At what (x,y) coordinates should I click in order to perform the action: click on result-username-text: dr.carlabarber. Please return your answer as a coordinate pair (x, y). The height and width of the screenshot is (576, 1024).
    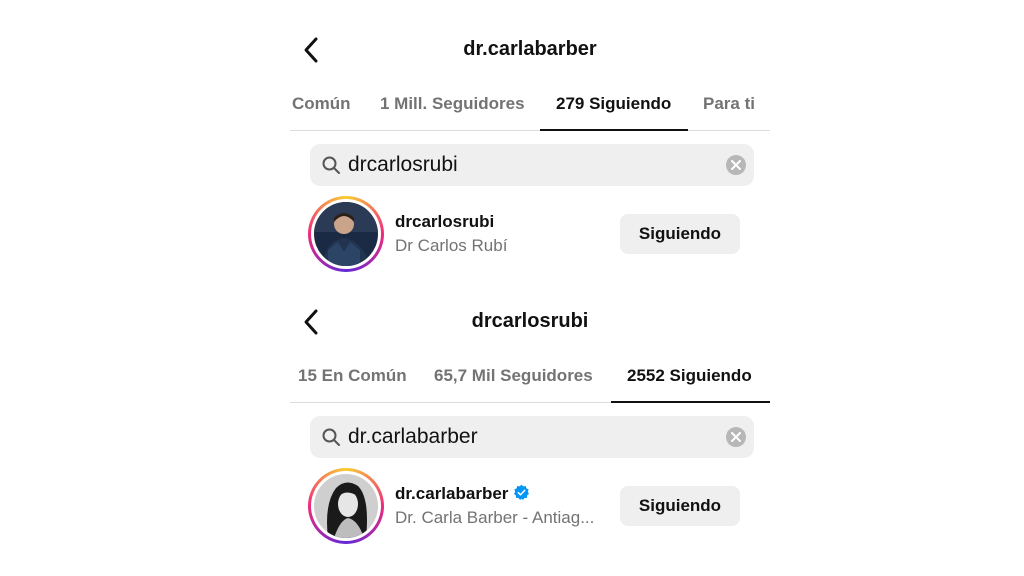
    Looking at the image, I should click on (452, 493).